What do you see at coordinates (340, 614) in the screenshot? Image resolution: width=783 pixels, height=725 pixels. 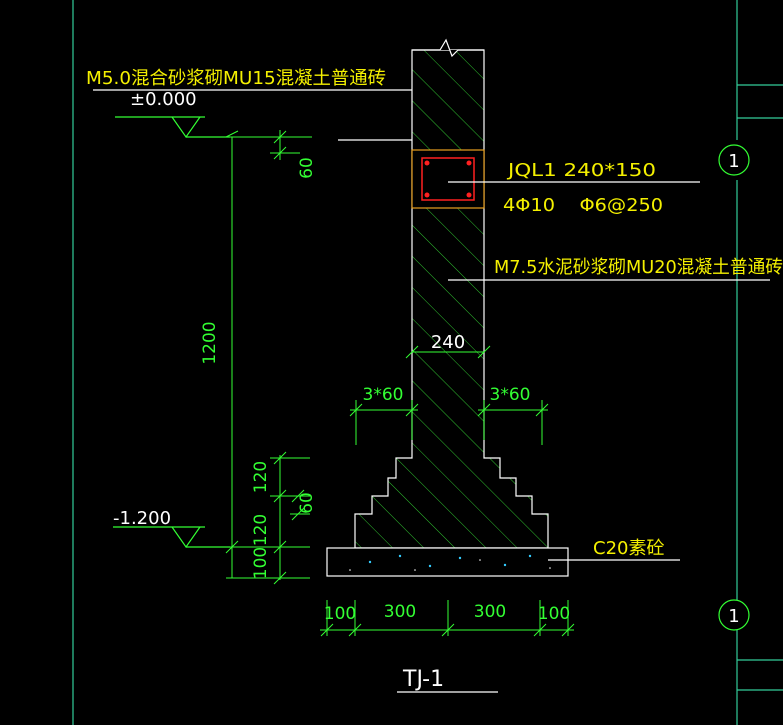 I see `dim-bottom-100-left: 100` at bounding box center [340, 614].